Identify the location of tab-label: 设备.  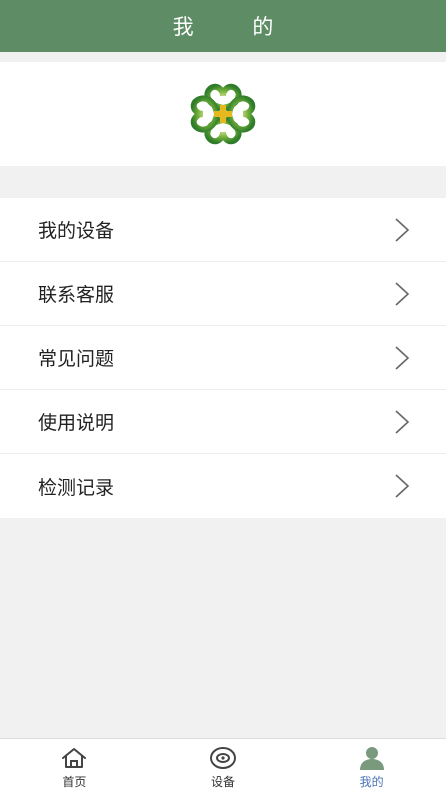
(223, 782).